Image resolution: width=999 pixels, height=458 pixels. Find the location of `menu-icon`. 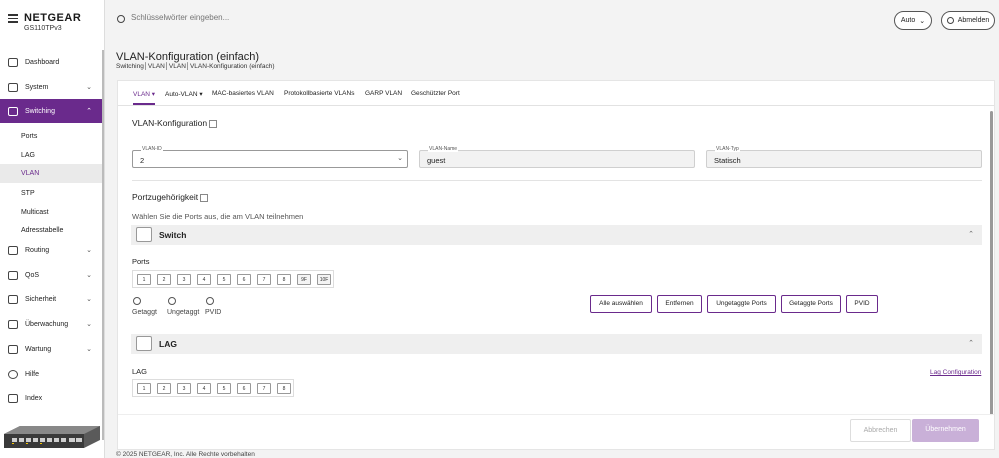

menu-icon is located at coordinates (13, 18).